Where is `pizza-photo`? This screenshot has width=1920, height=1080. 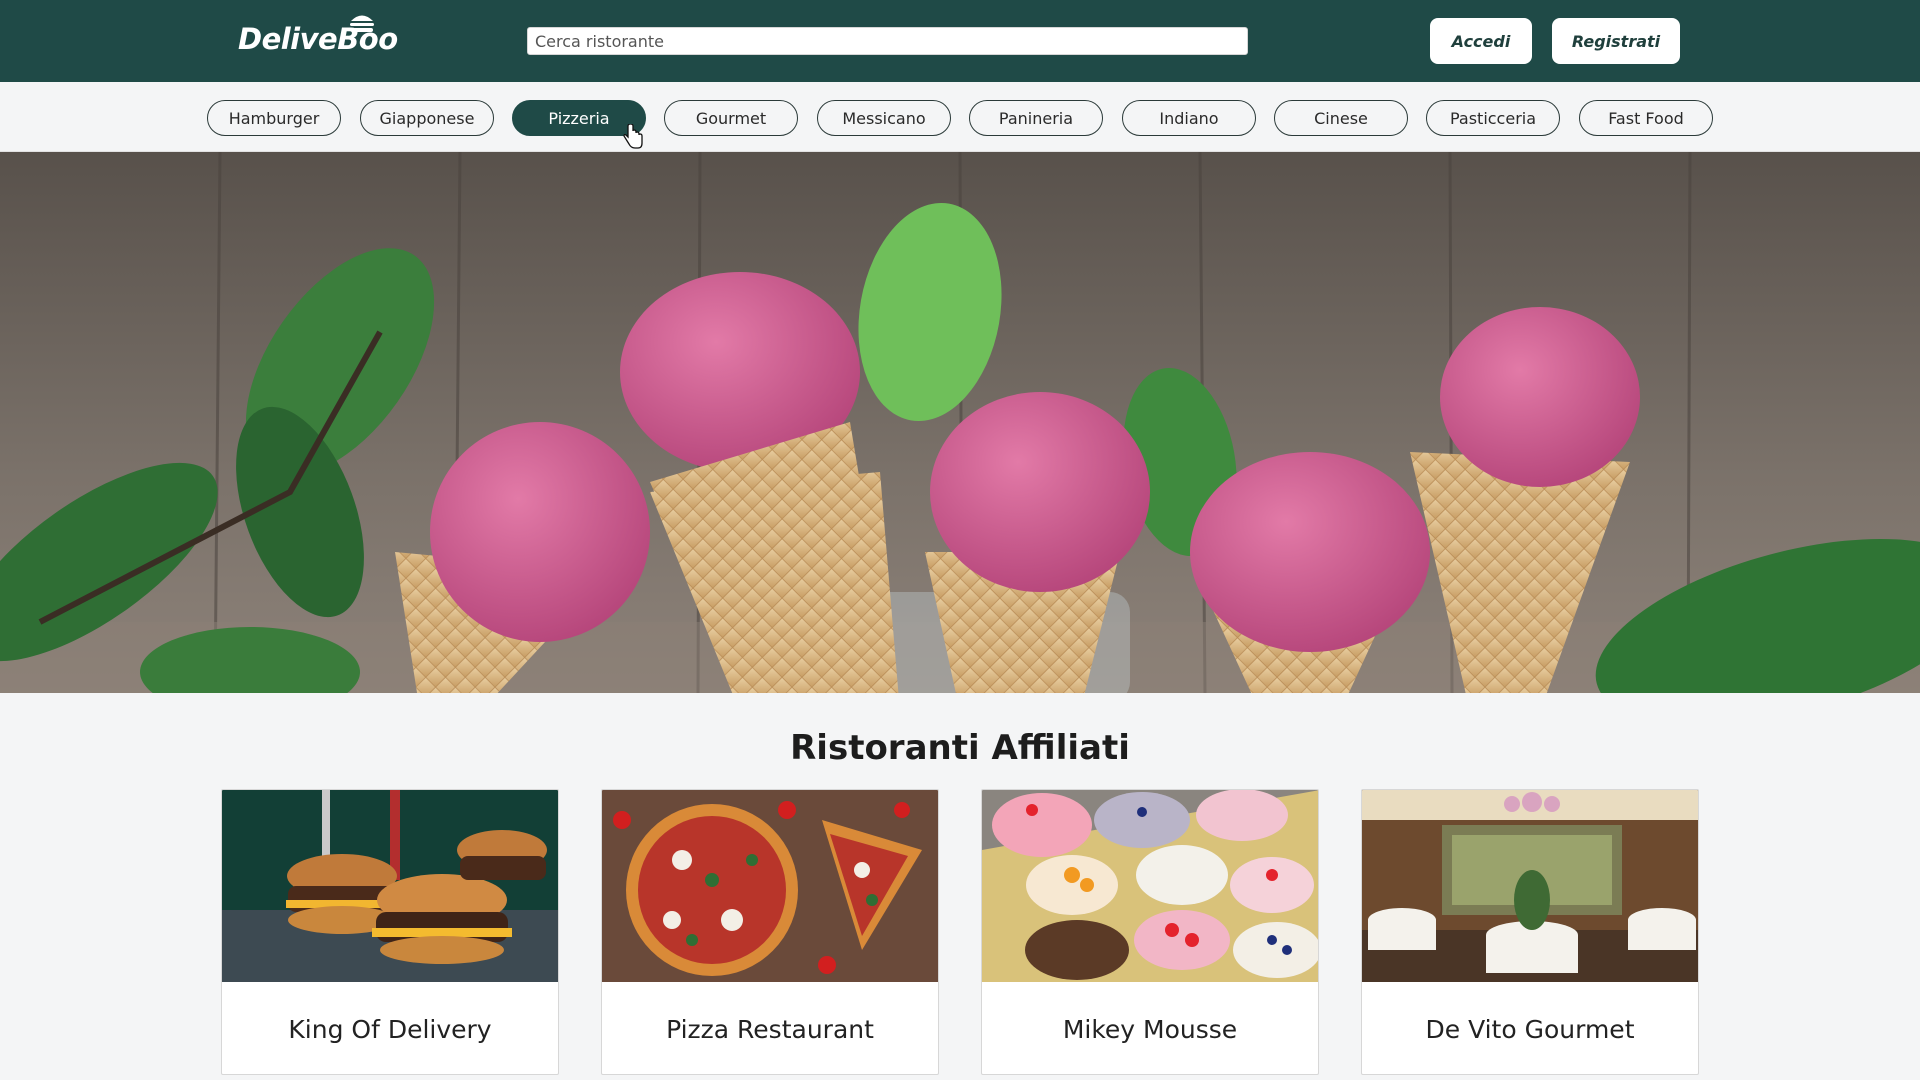 pizza-photo is located at coordinates (770, 886).